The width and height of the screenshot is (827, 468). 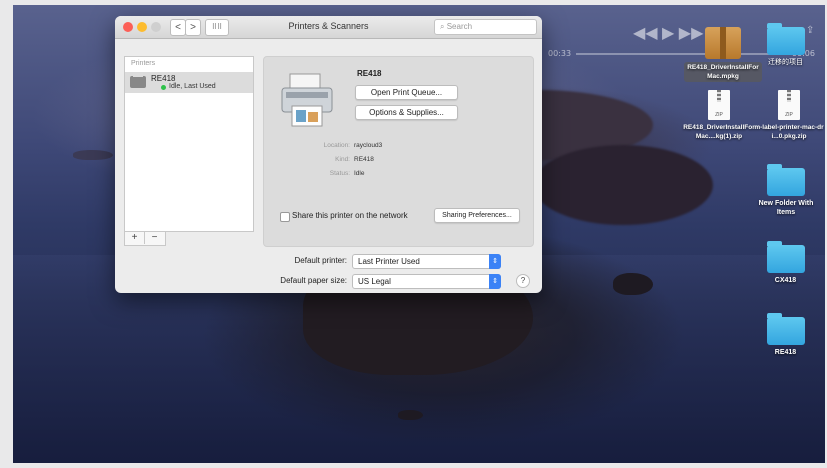 What do you see at coordinates (350, 215) in the screenshot?
I see `share-printer-label: Share this printer on the network` at bounding box center [350, 215].